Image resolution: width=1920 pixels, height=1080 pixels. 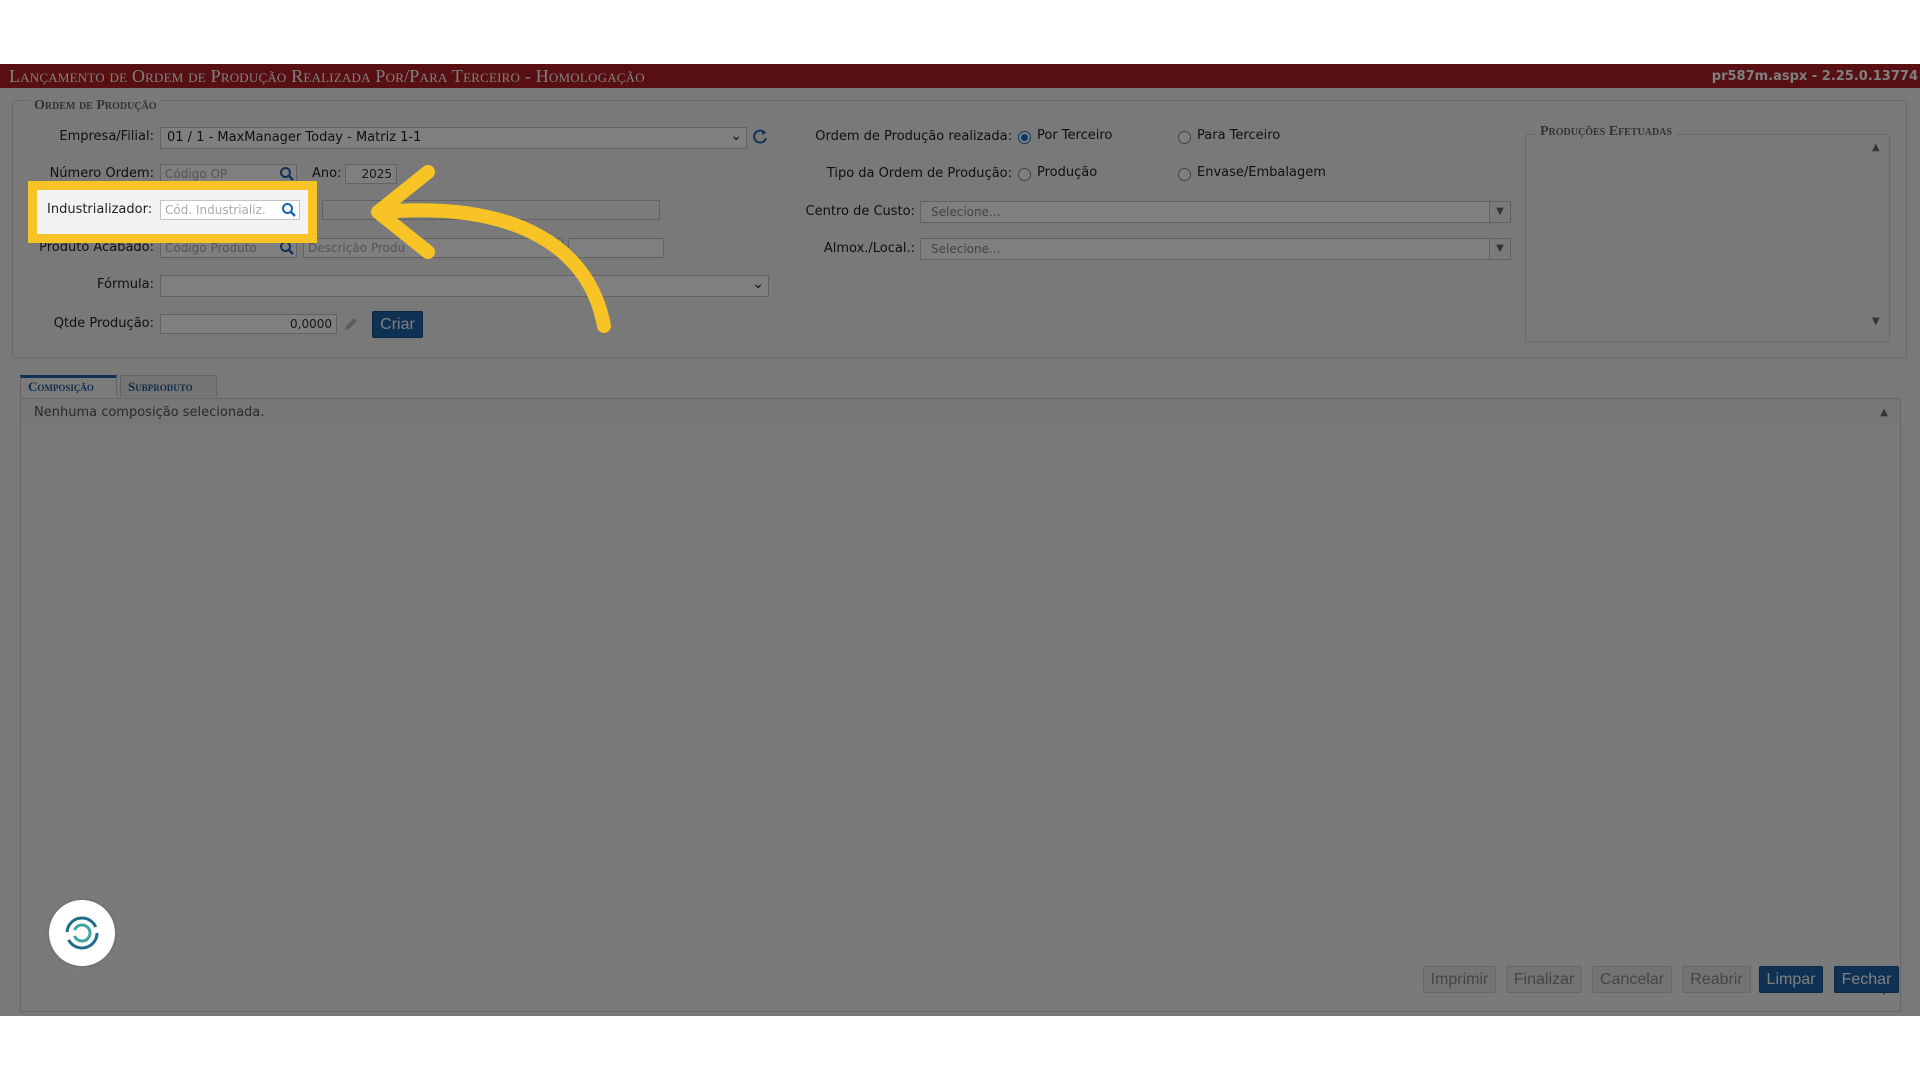 What do you see at coordinates (491, 249) in the screenshot?
I see `arrow-annotation-icon` at bounding box center [491, 249].